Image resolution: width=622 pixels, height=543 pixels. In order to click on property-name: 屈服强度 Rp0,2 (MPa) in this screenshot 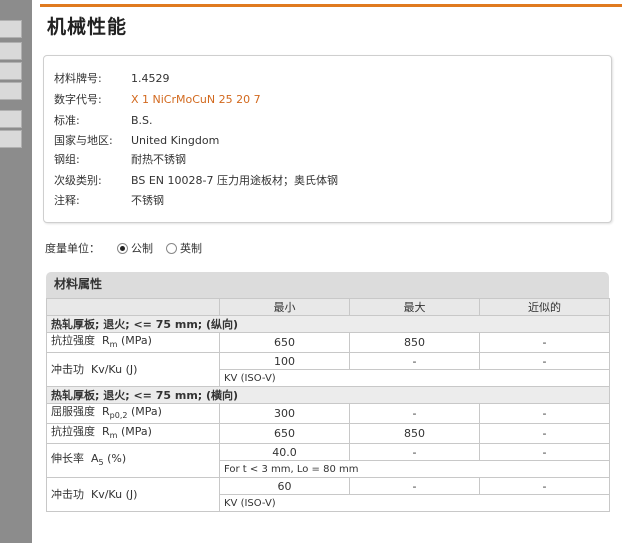, I will do `click(133, 413)`.